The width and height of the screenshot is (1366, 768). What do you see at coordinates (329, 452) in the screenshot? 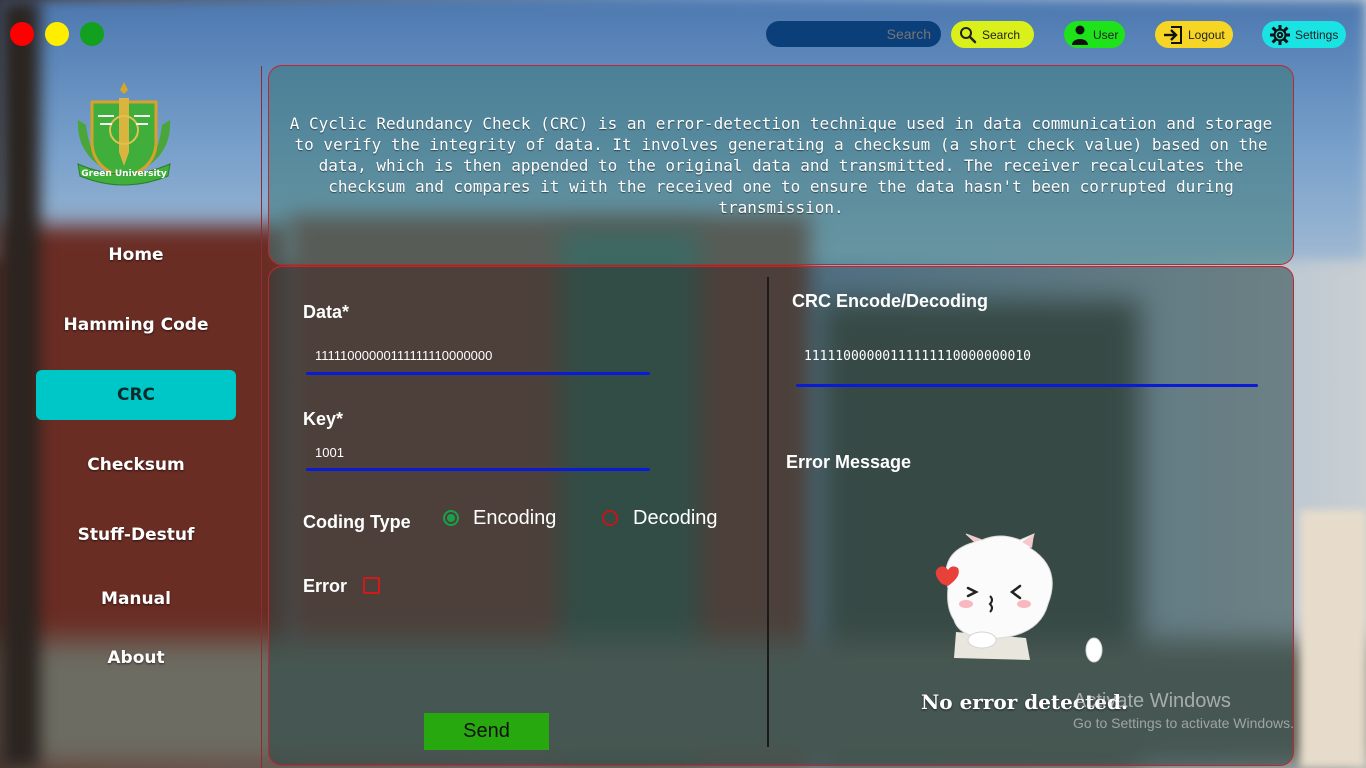
I see `key-input: 1001` at bounding box center [329, 452].